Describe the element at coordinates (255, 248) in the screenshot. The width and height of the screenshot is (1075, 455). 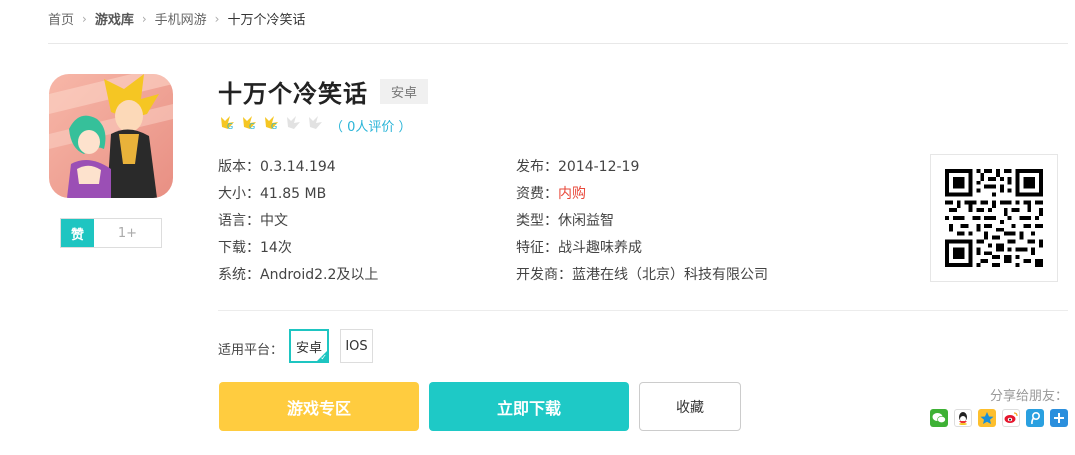
I see `info-downloads: 下载：14次` at that location.